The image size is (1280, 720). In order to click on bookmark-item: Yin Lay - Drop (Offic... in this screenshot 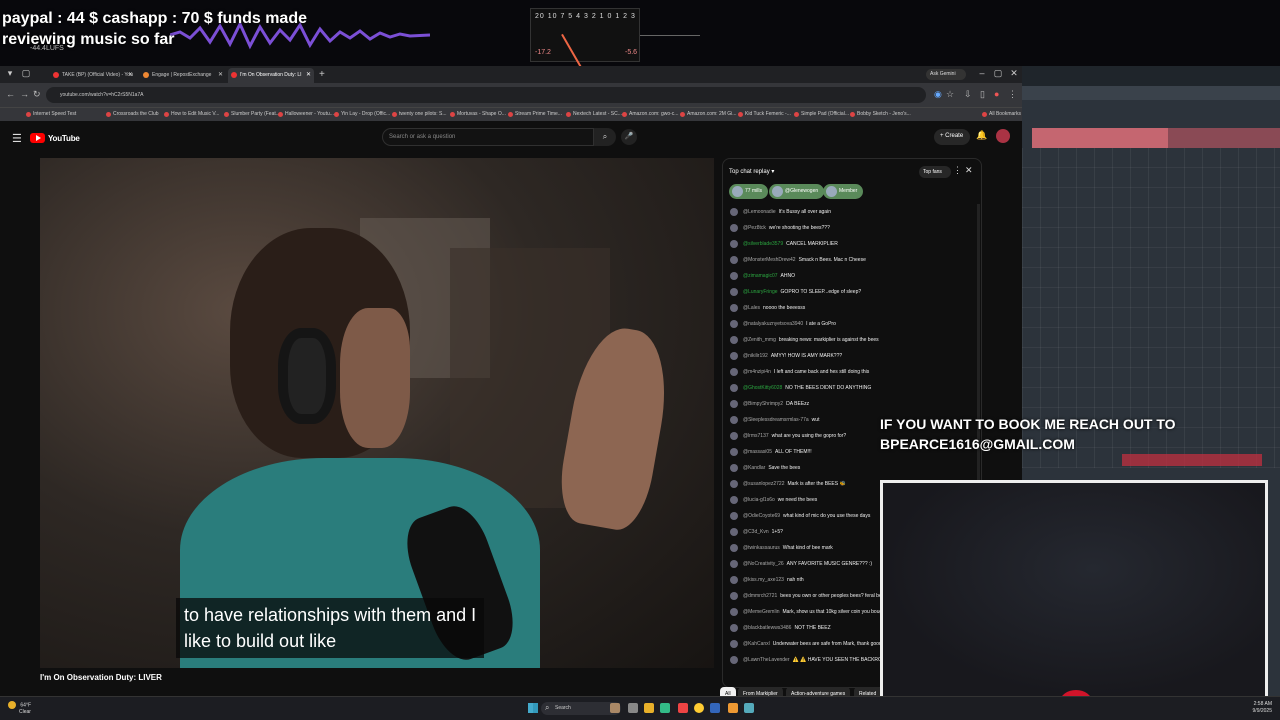, I will do `click(362, 114)`.